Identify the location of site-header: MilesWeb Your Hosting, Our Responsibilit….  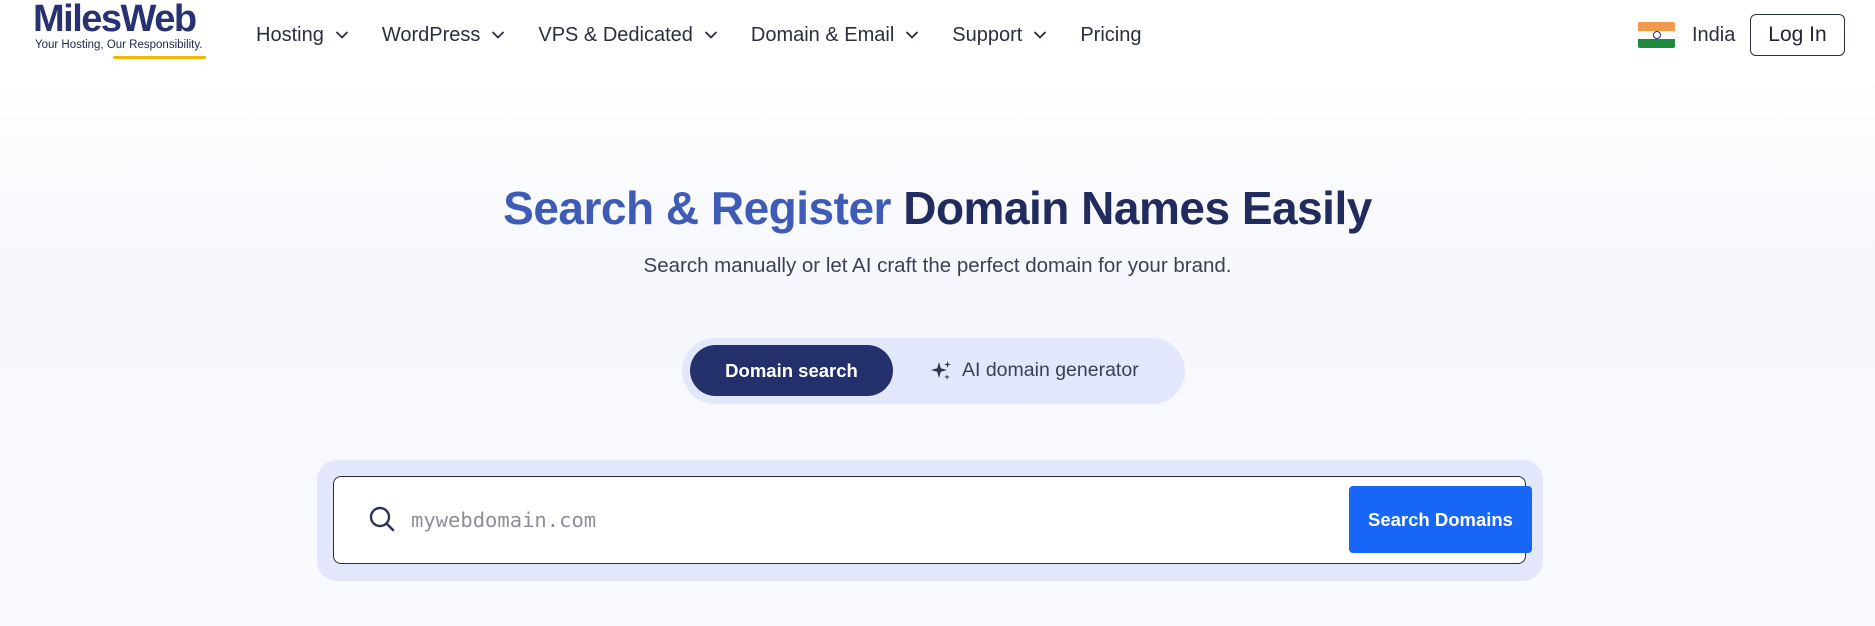
(937, 35).